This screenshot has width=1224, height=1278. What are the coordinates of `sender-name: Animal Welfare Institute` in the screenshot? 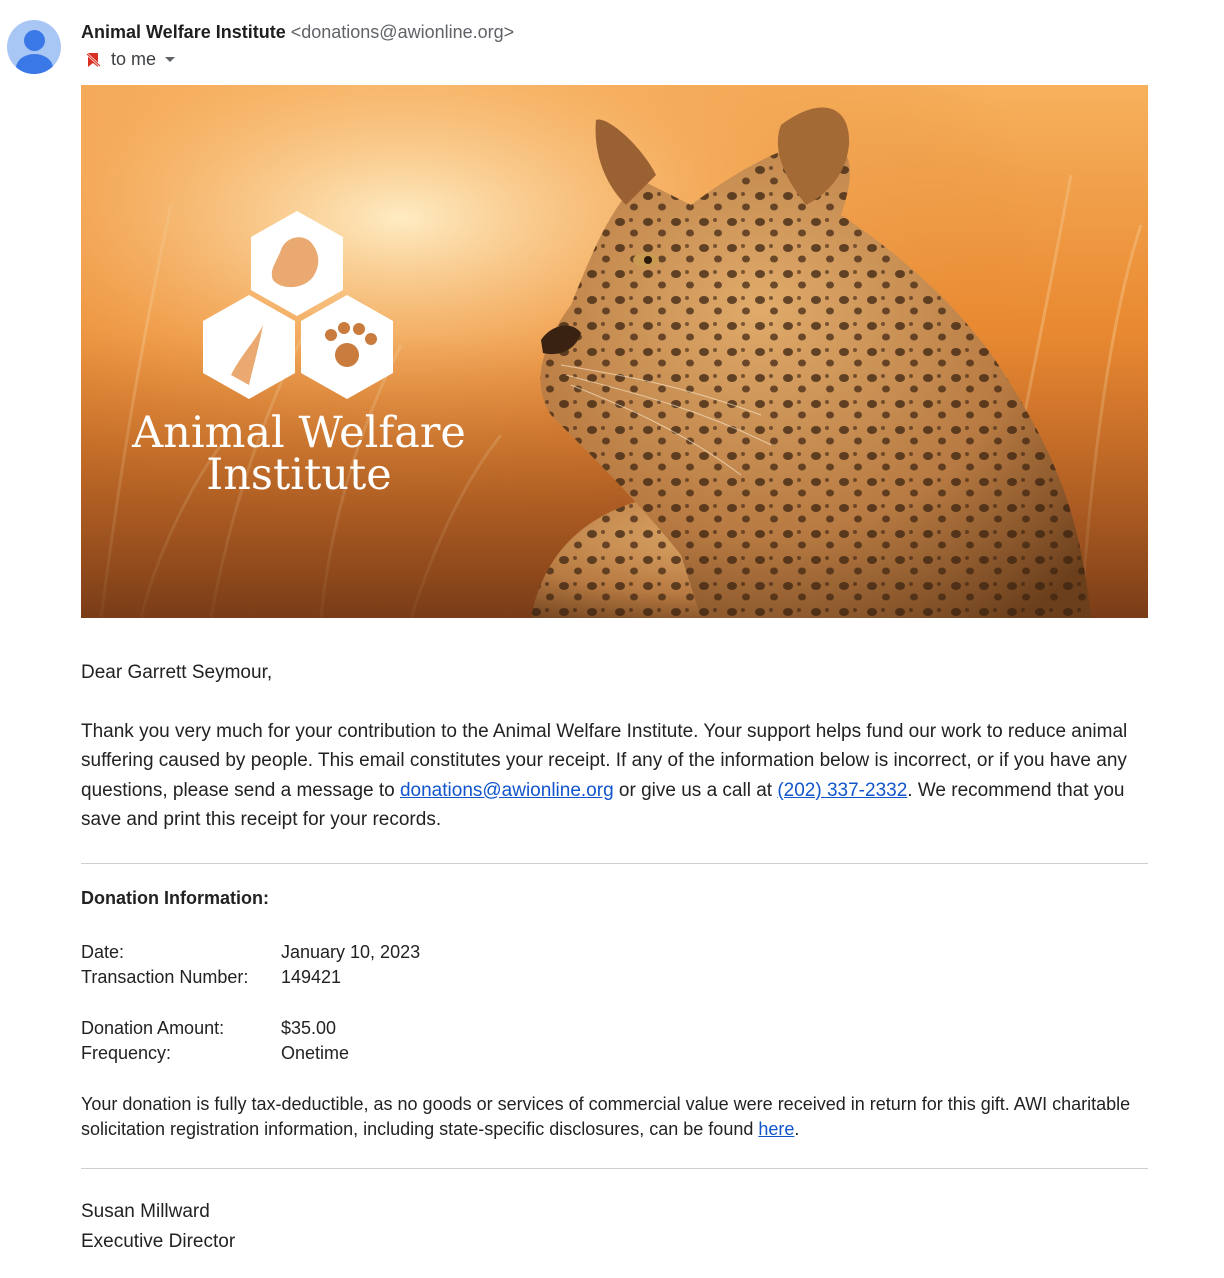 It's located at (183, 32).